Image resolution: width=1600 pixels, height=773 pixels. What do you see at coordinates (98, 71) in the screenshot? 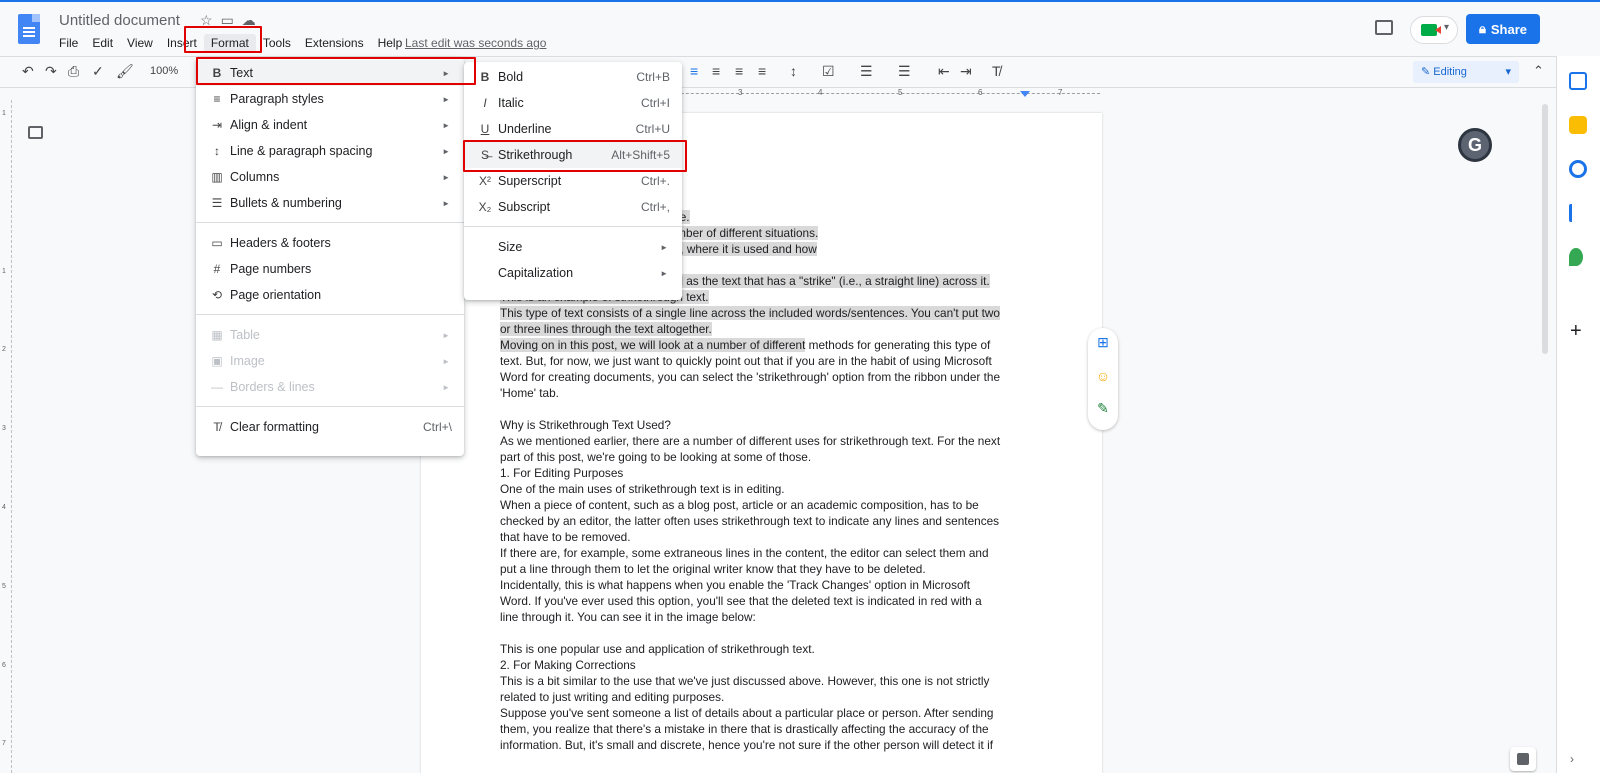
I see `spellcheck-icon: ✓` at bounding box center [98, 71].